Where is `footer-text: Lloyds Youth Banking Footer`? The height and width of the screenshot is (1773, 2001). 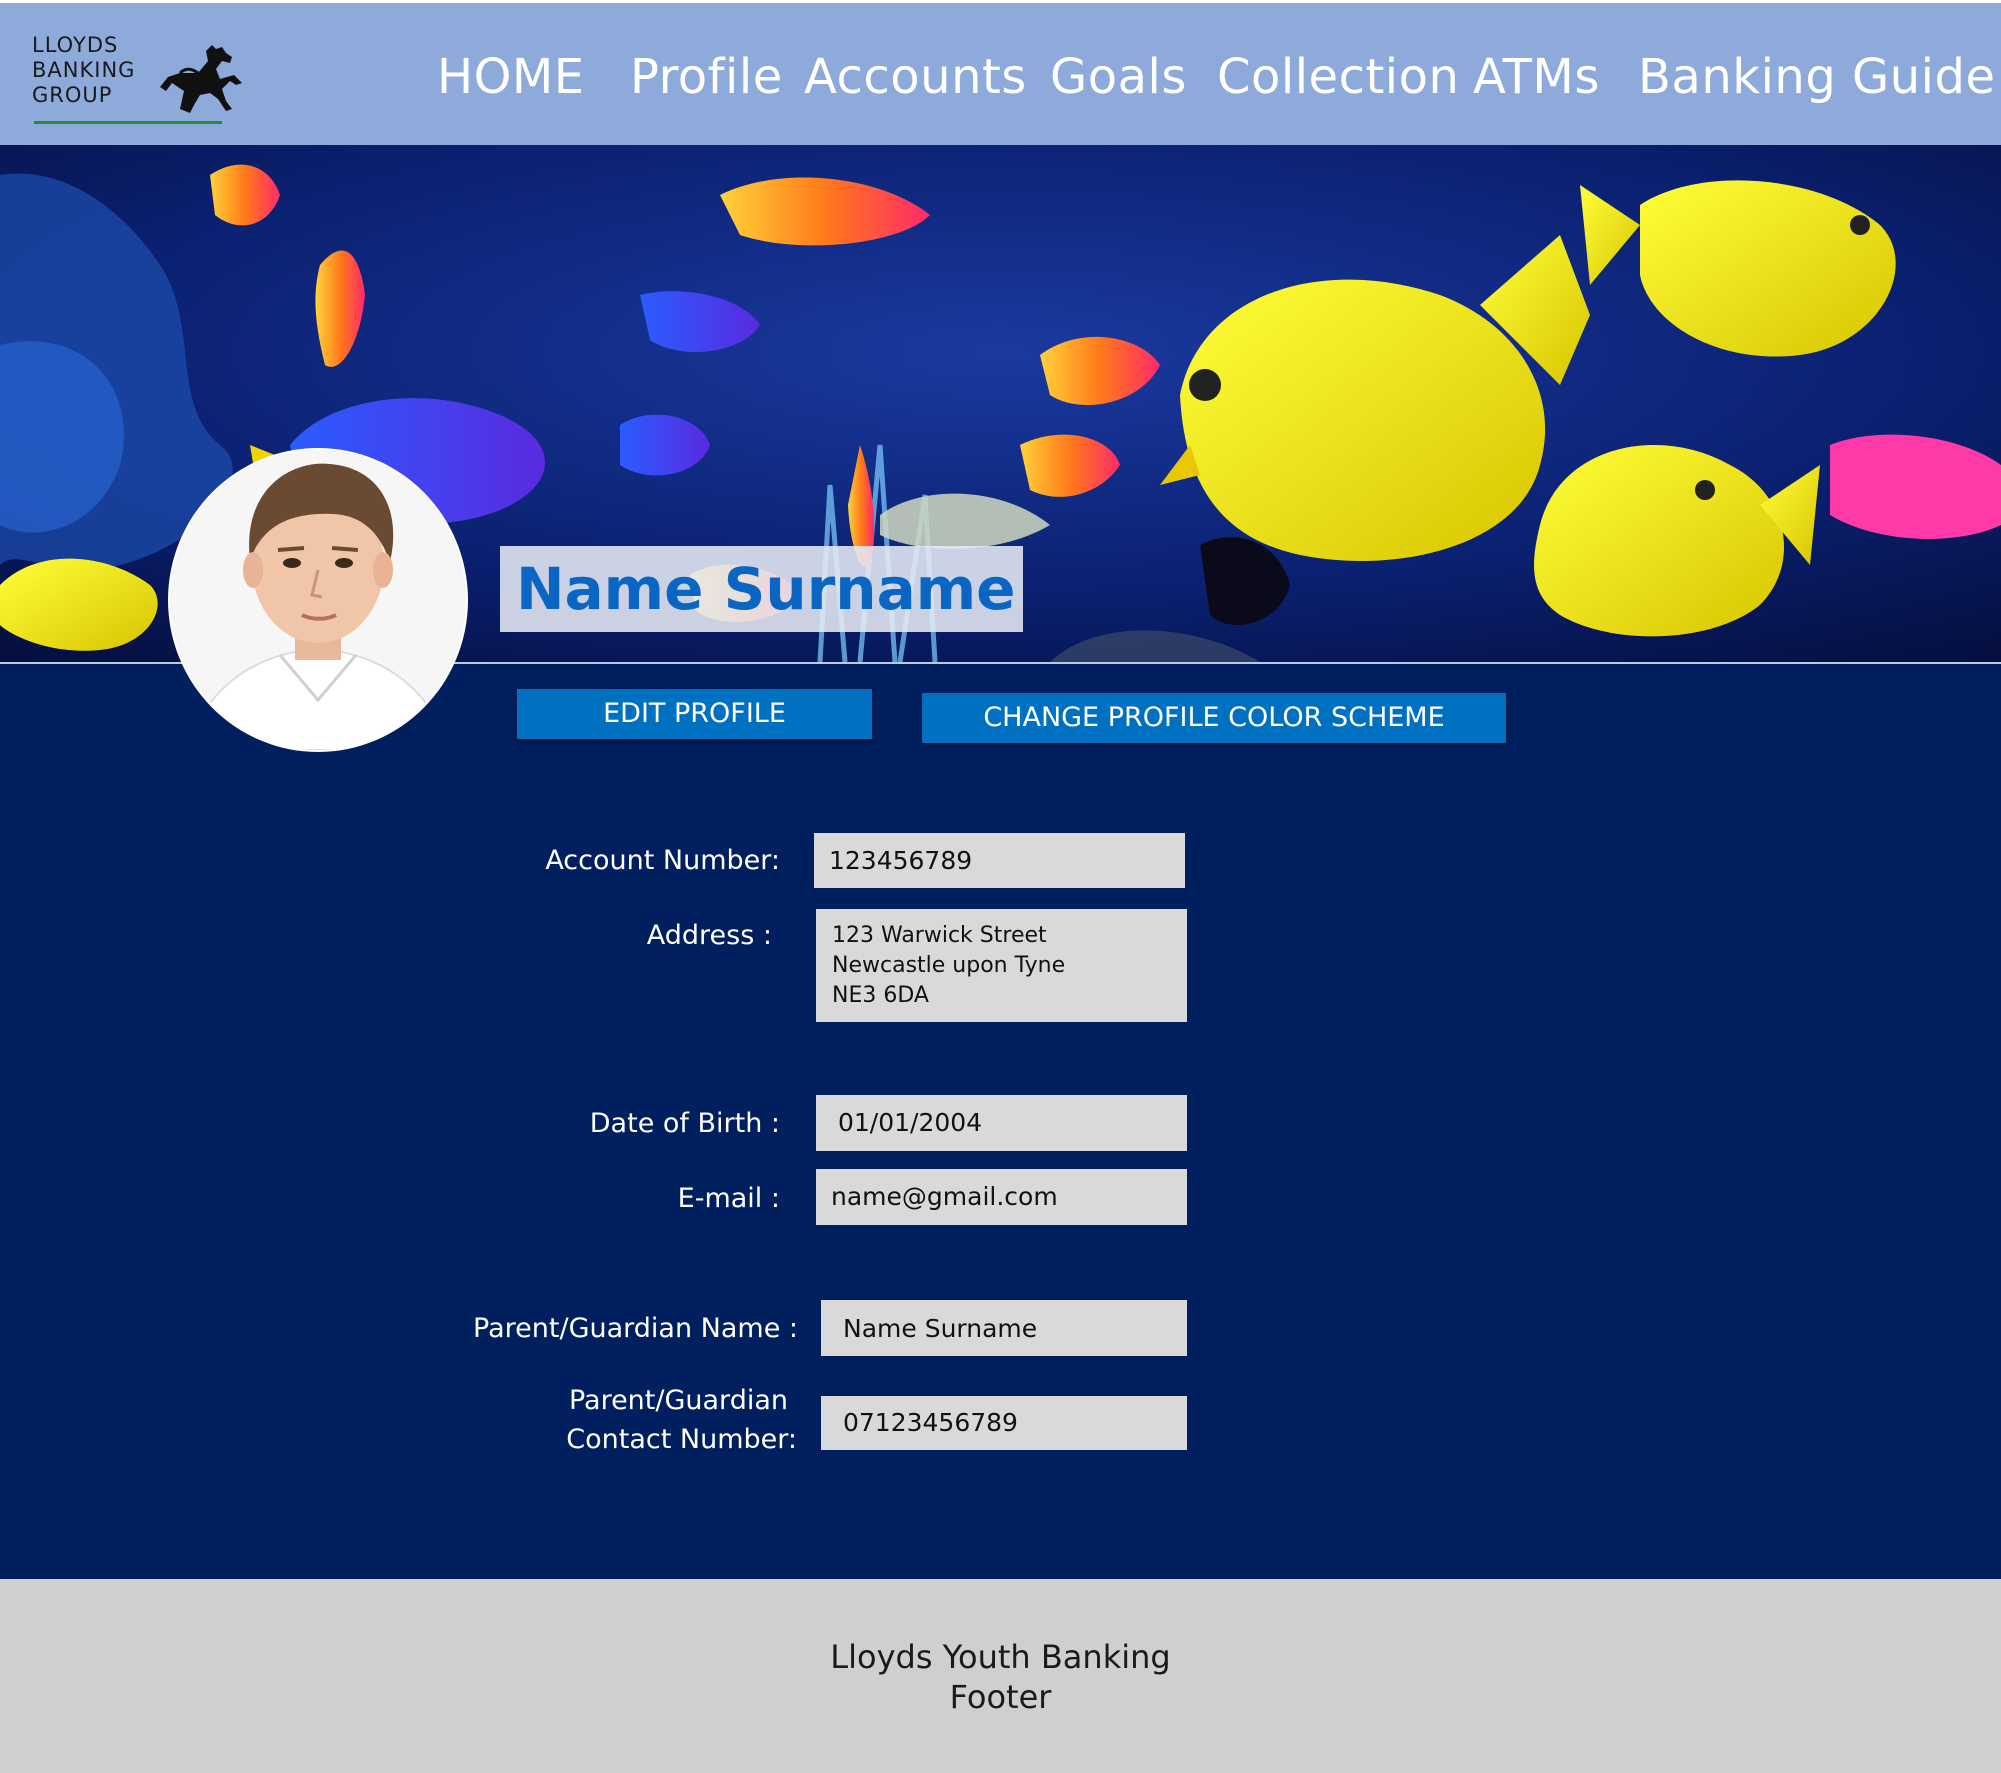 footer-text: Lloyds Youth Banking Footer is located at coordinates (1000, 1677).